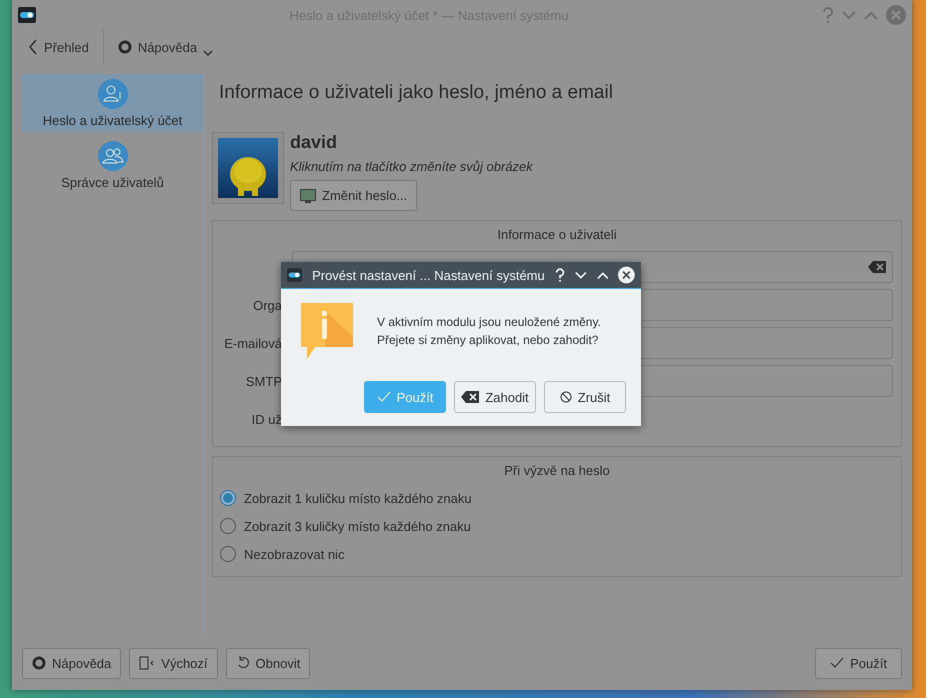 The width and height of the screenshot is (926, 698). What do you see at coordinates (357, 526) in the screenshot?
I see `radio-label: Zobrazit 3 kuličky místo každého znaku` at bounding box center [357, 526].